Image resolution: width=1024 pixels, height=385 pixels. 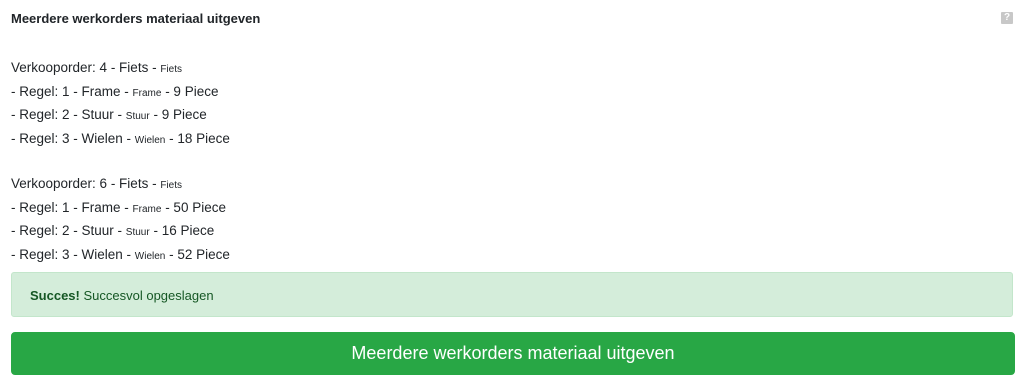 What do you see at coordinates (96, 67) in the screenshot?
I see `order-heading: Verkooporder: 4 - Fiets - Fiets` at bounding box center [96, 67].